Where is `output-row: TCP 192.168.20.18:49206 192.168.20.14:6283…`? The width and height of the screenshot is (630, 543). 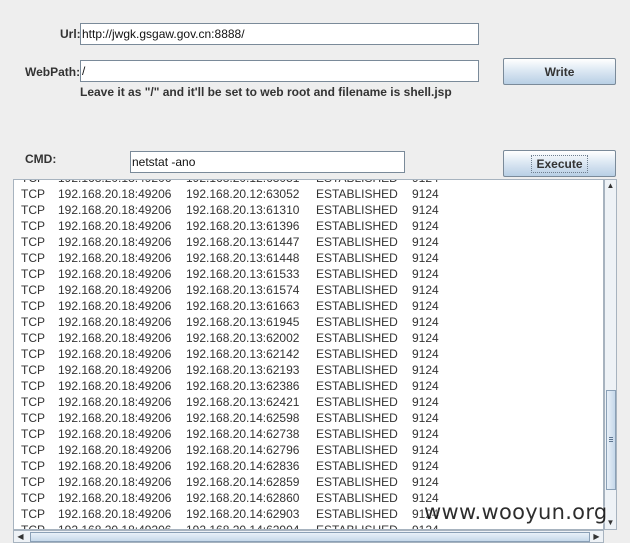 output-row: TCP 192.168.20.18:49206 192.168.20.14:6283… is located at coordinates (308, 466).